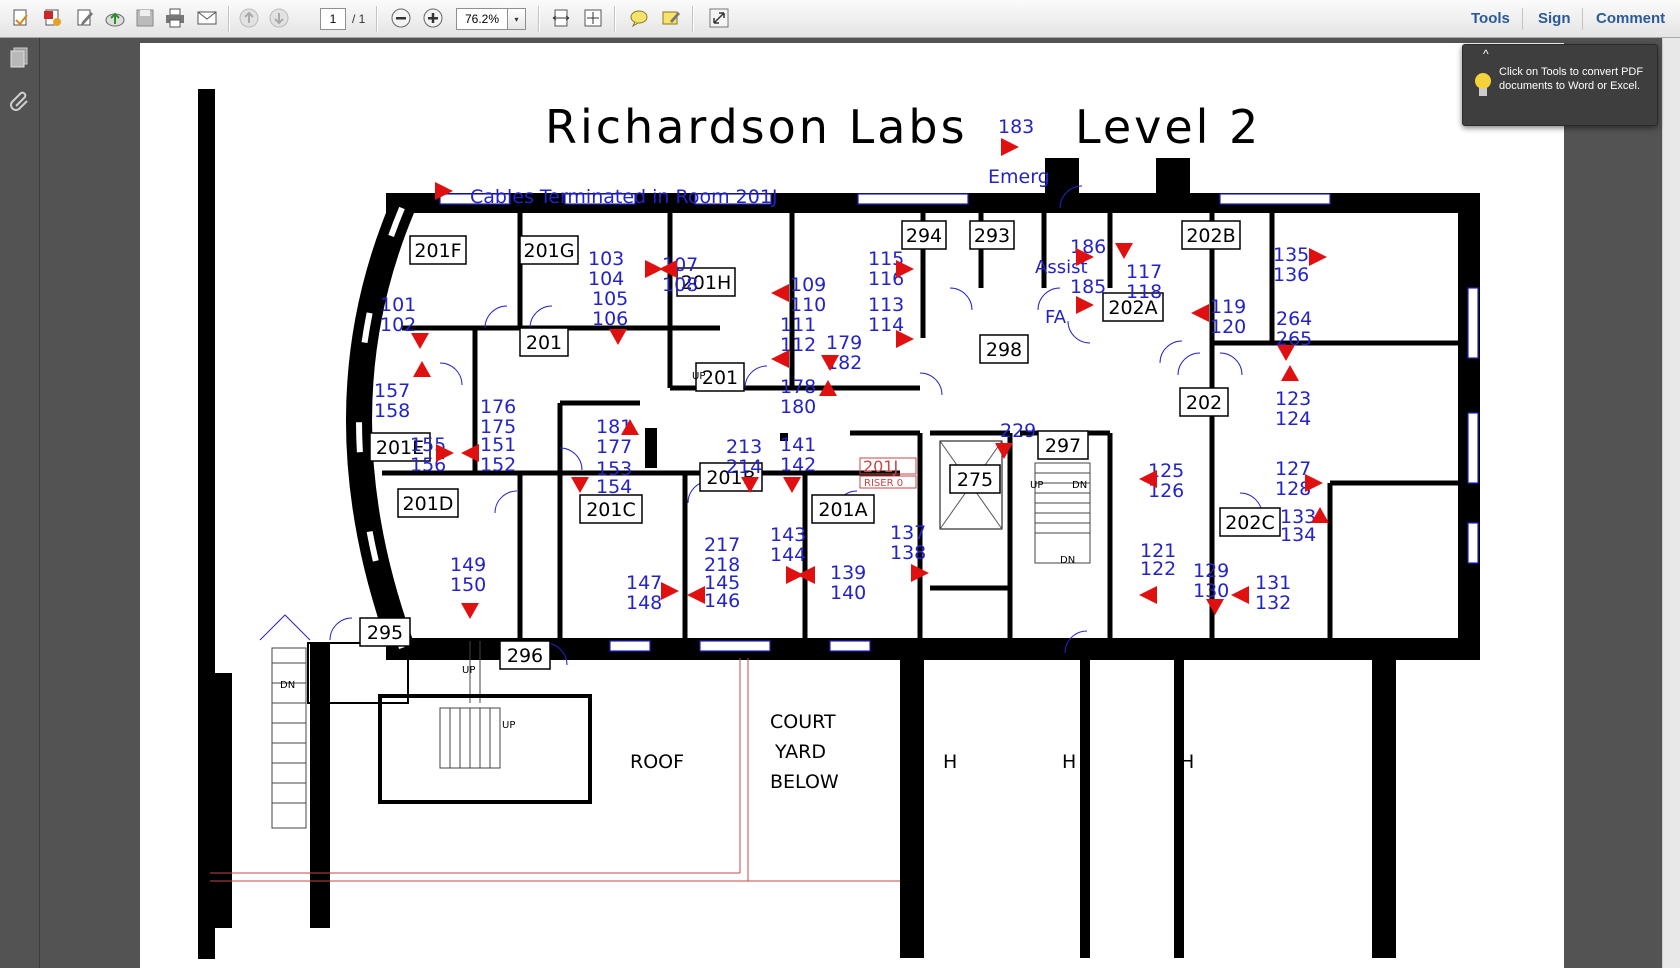 The height and width of the screenshot is (968, 1680). What do you see at coordinates (175, 18) in the screenshot?
I see `print-icon` at bounding box center [175, 18].